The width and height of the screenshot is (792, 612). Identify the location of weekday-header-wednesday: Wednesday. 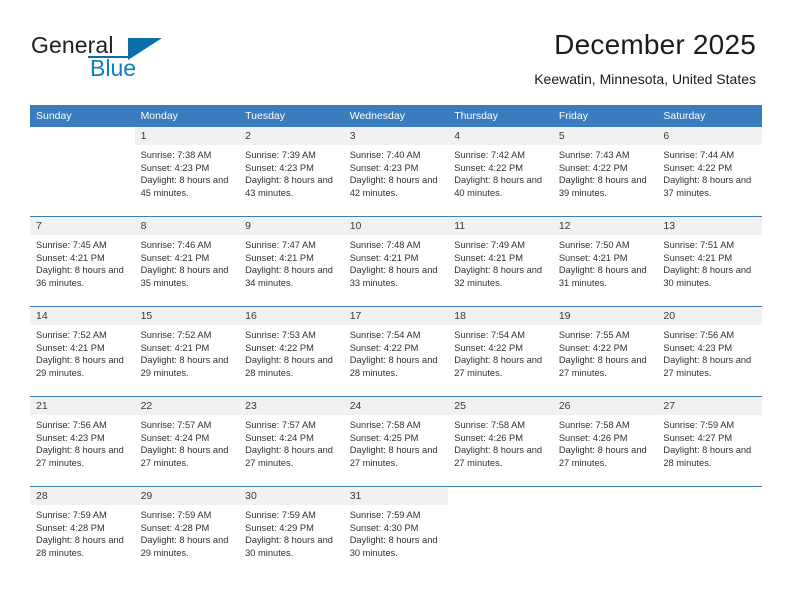
(396, 116).